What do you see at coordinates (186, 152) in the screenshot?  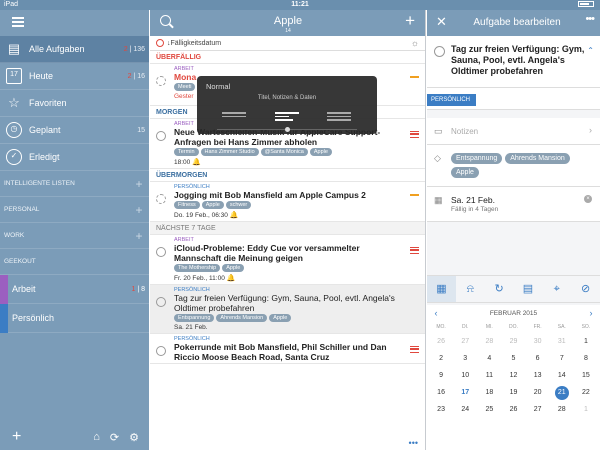 I see `task-tag: Termin` at bounding box center [186, 152].